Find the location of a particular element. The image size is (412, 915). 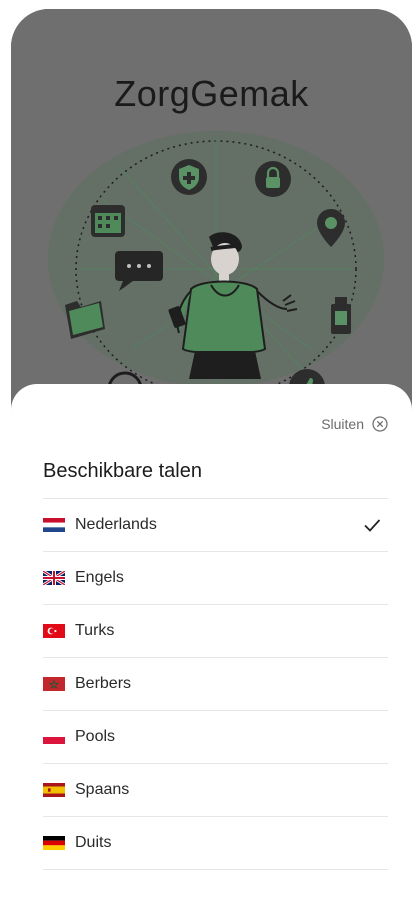

language-label: Berbers is located at coordinates (103, 683).